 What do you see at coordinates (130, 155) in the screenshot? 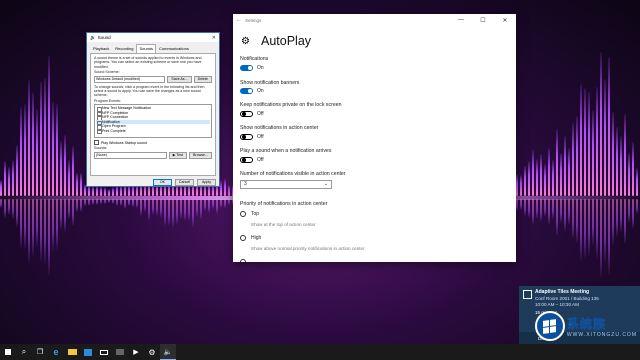
I see `sounds-select: (None)` at bounding box center [130, 155].